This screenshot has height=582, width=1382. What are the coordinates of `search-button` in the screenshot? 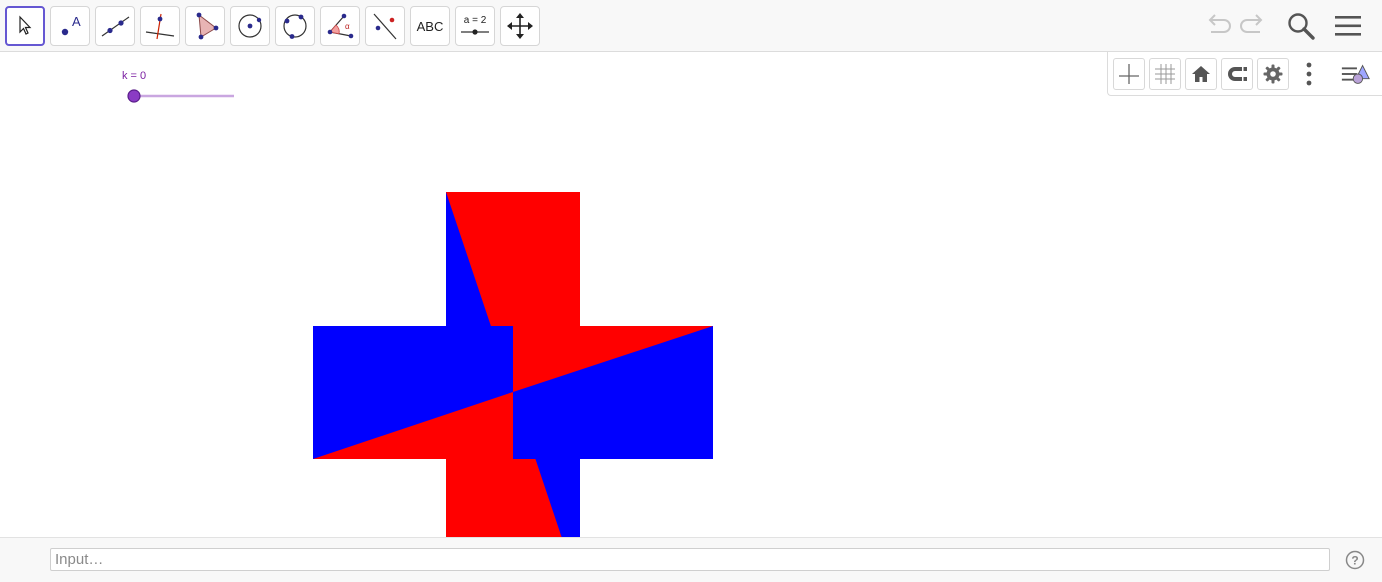 It's located at (1301, 26).